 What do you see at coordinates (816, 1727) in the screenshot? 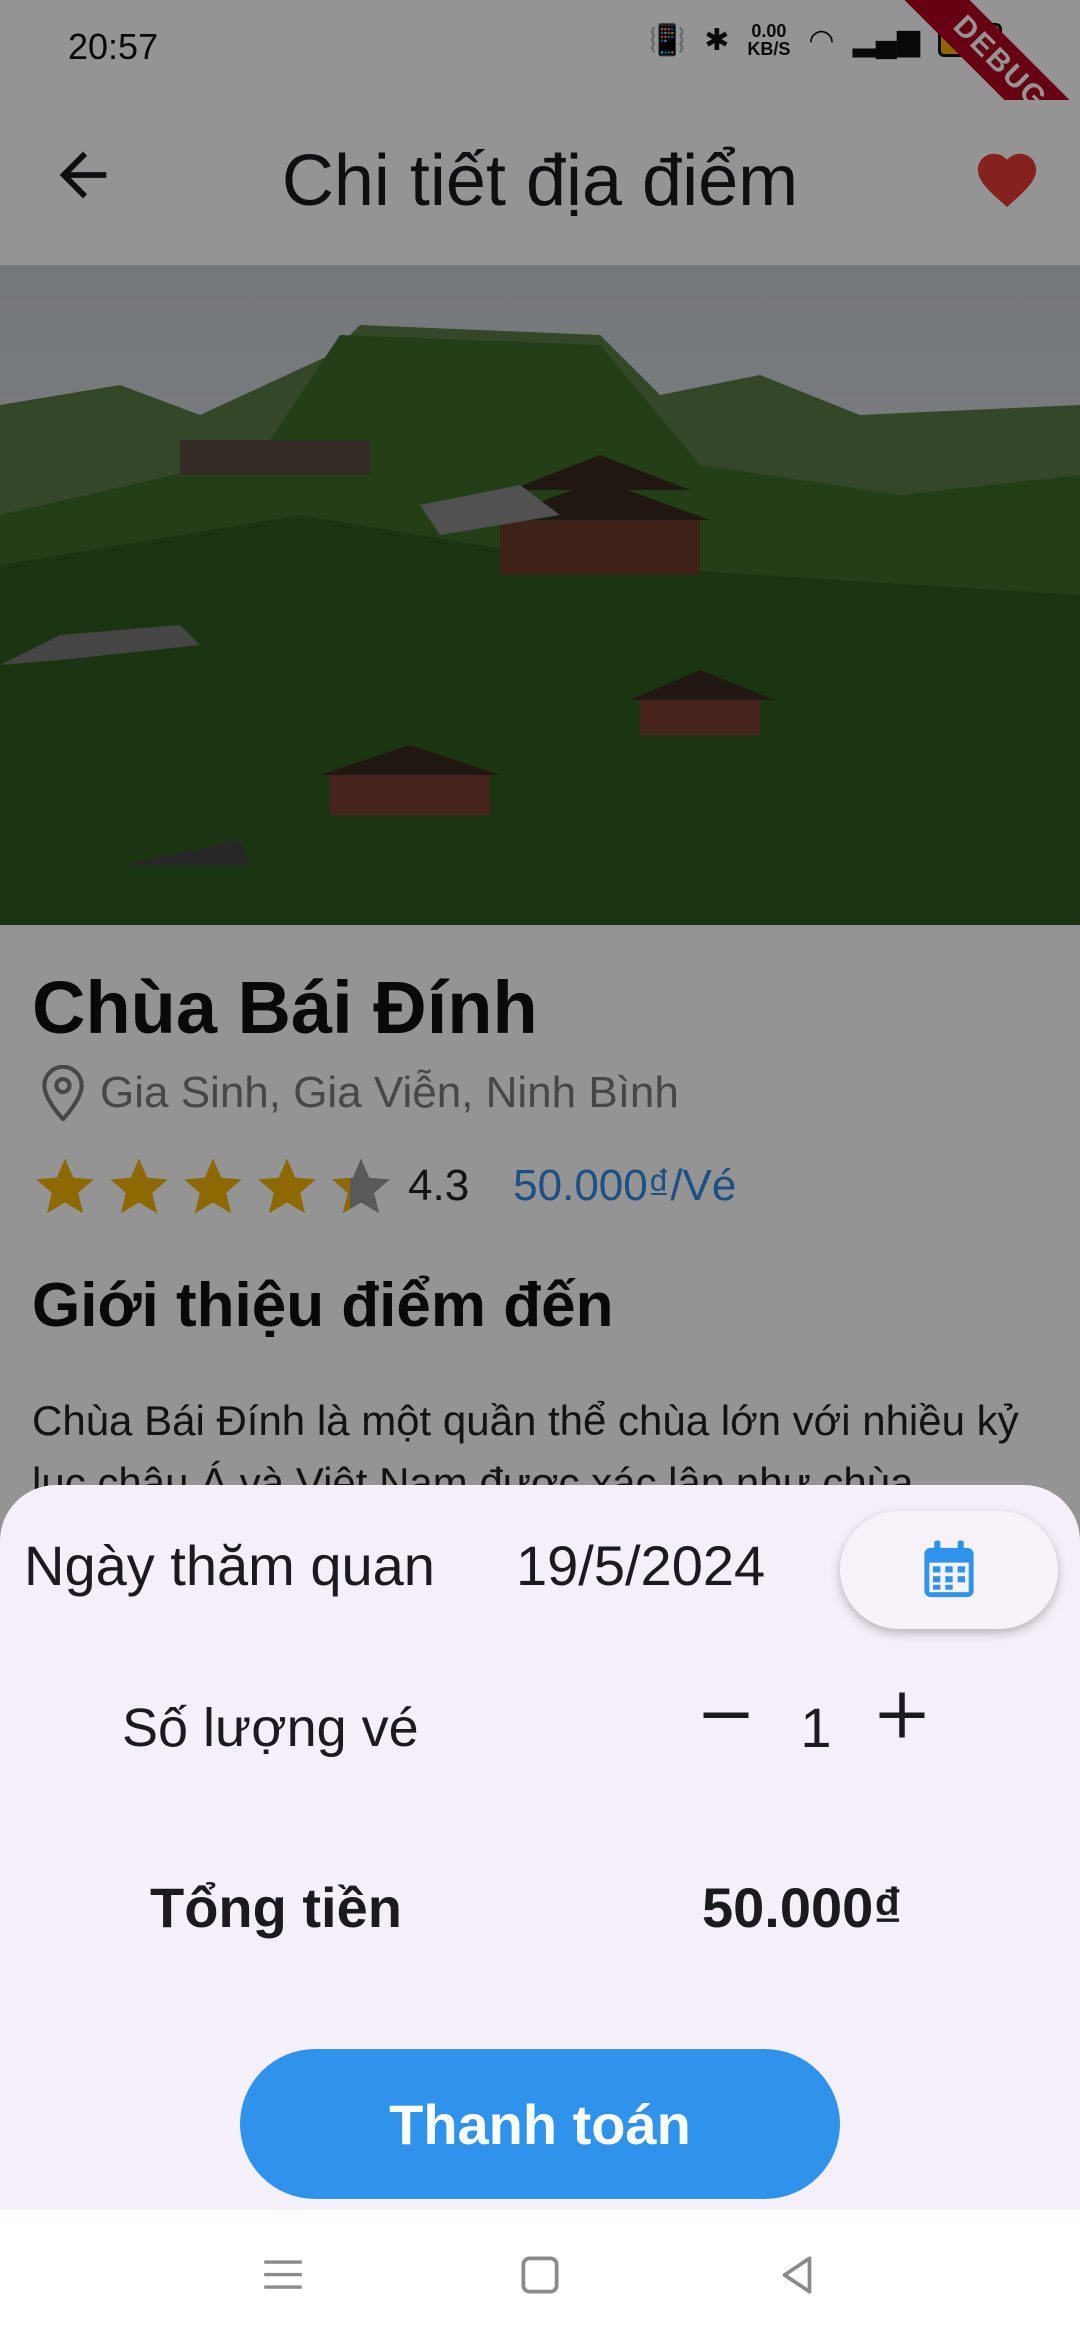
I see `quantity-value: 1` at bounding box center [816, 1727].